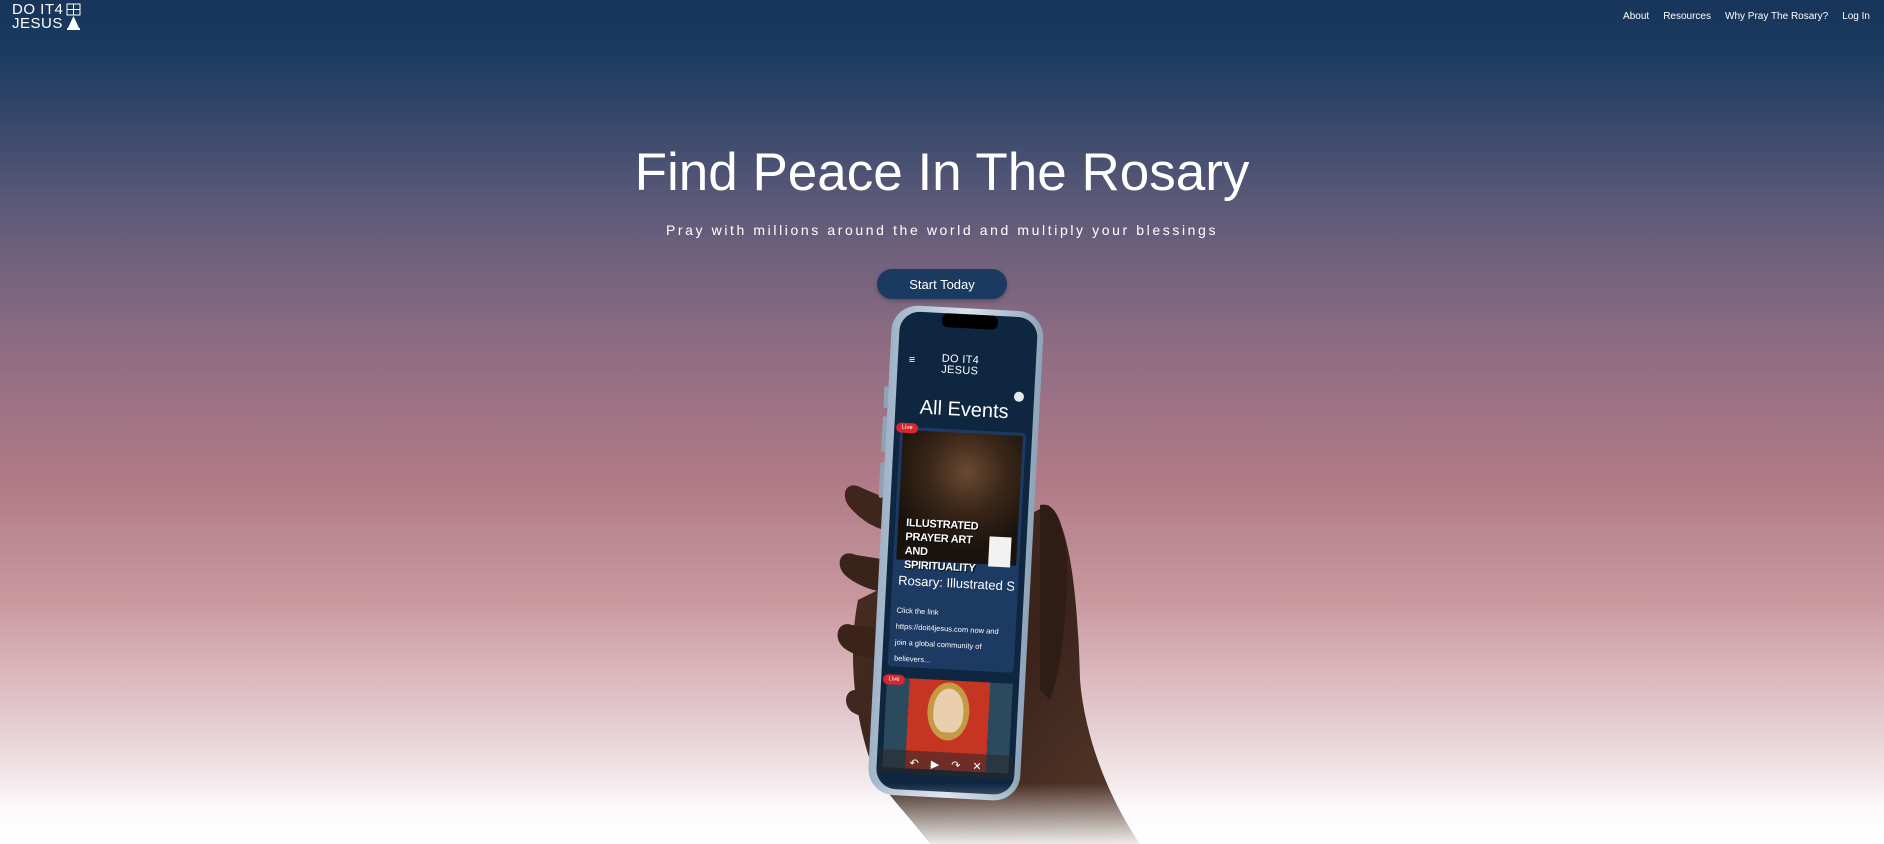 This screenshot has height=844, width=1884. I want to click on hamburger-icon: ≡, so click(911, 360).